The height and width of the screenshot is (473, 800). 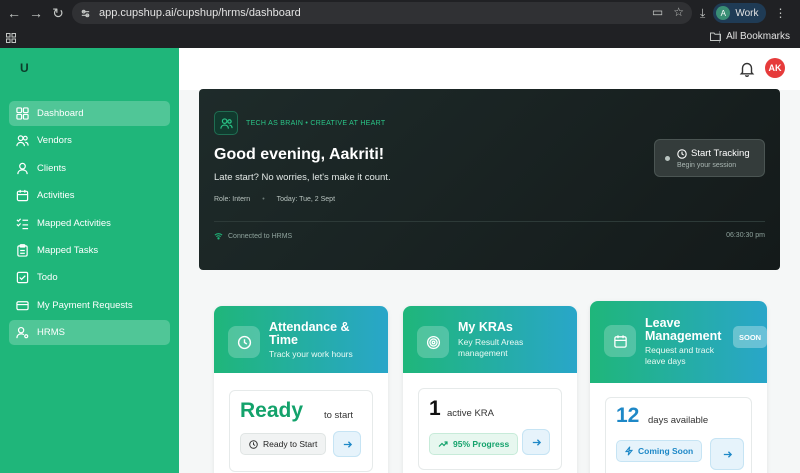 I want to click on leave-days-suffix: days available, so click(x=678, y=420).